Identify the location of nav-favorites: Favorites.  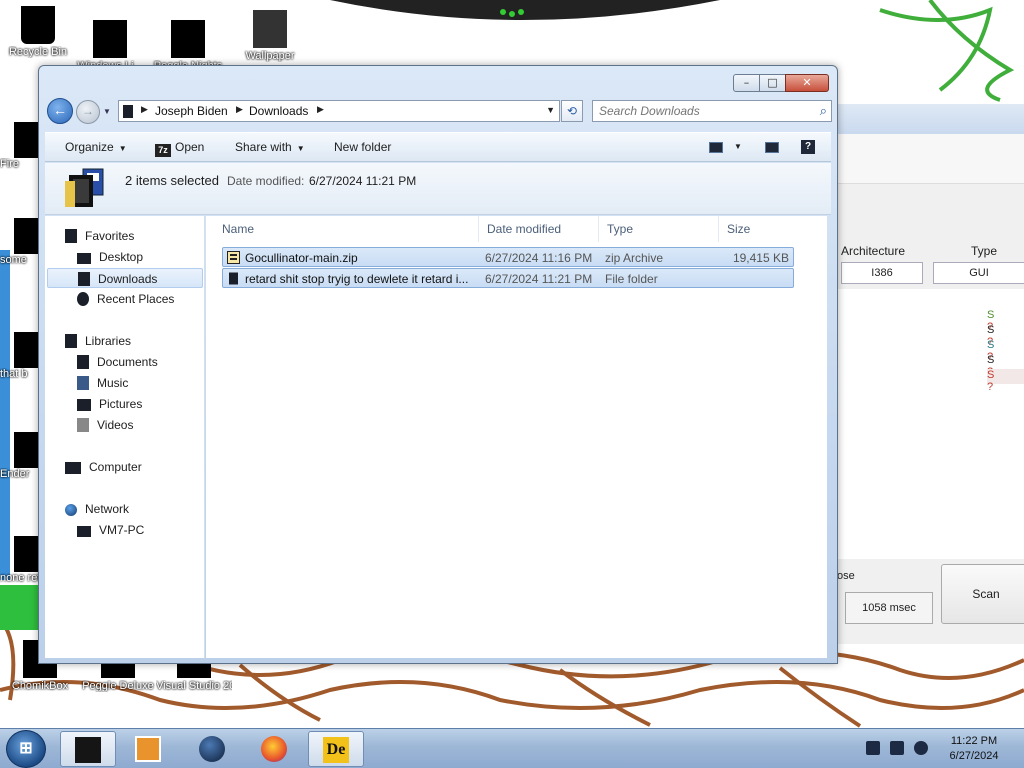
(99, 236).